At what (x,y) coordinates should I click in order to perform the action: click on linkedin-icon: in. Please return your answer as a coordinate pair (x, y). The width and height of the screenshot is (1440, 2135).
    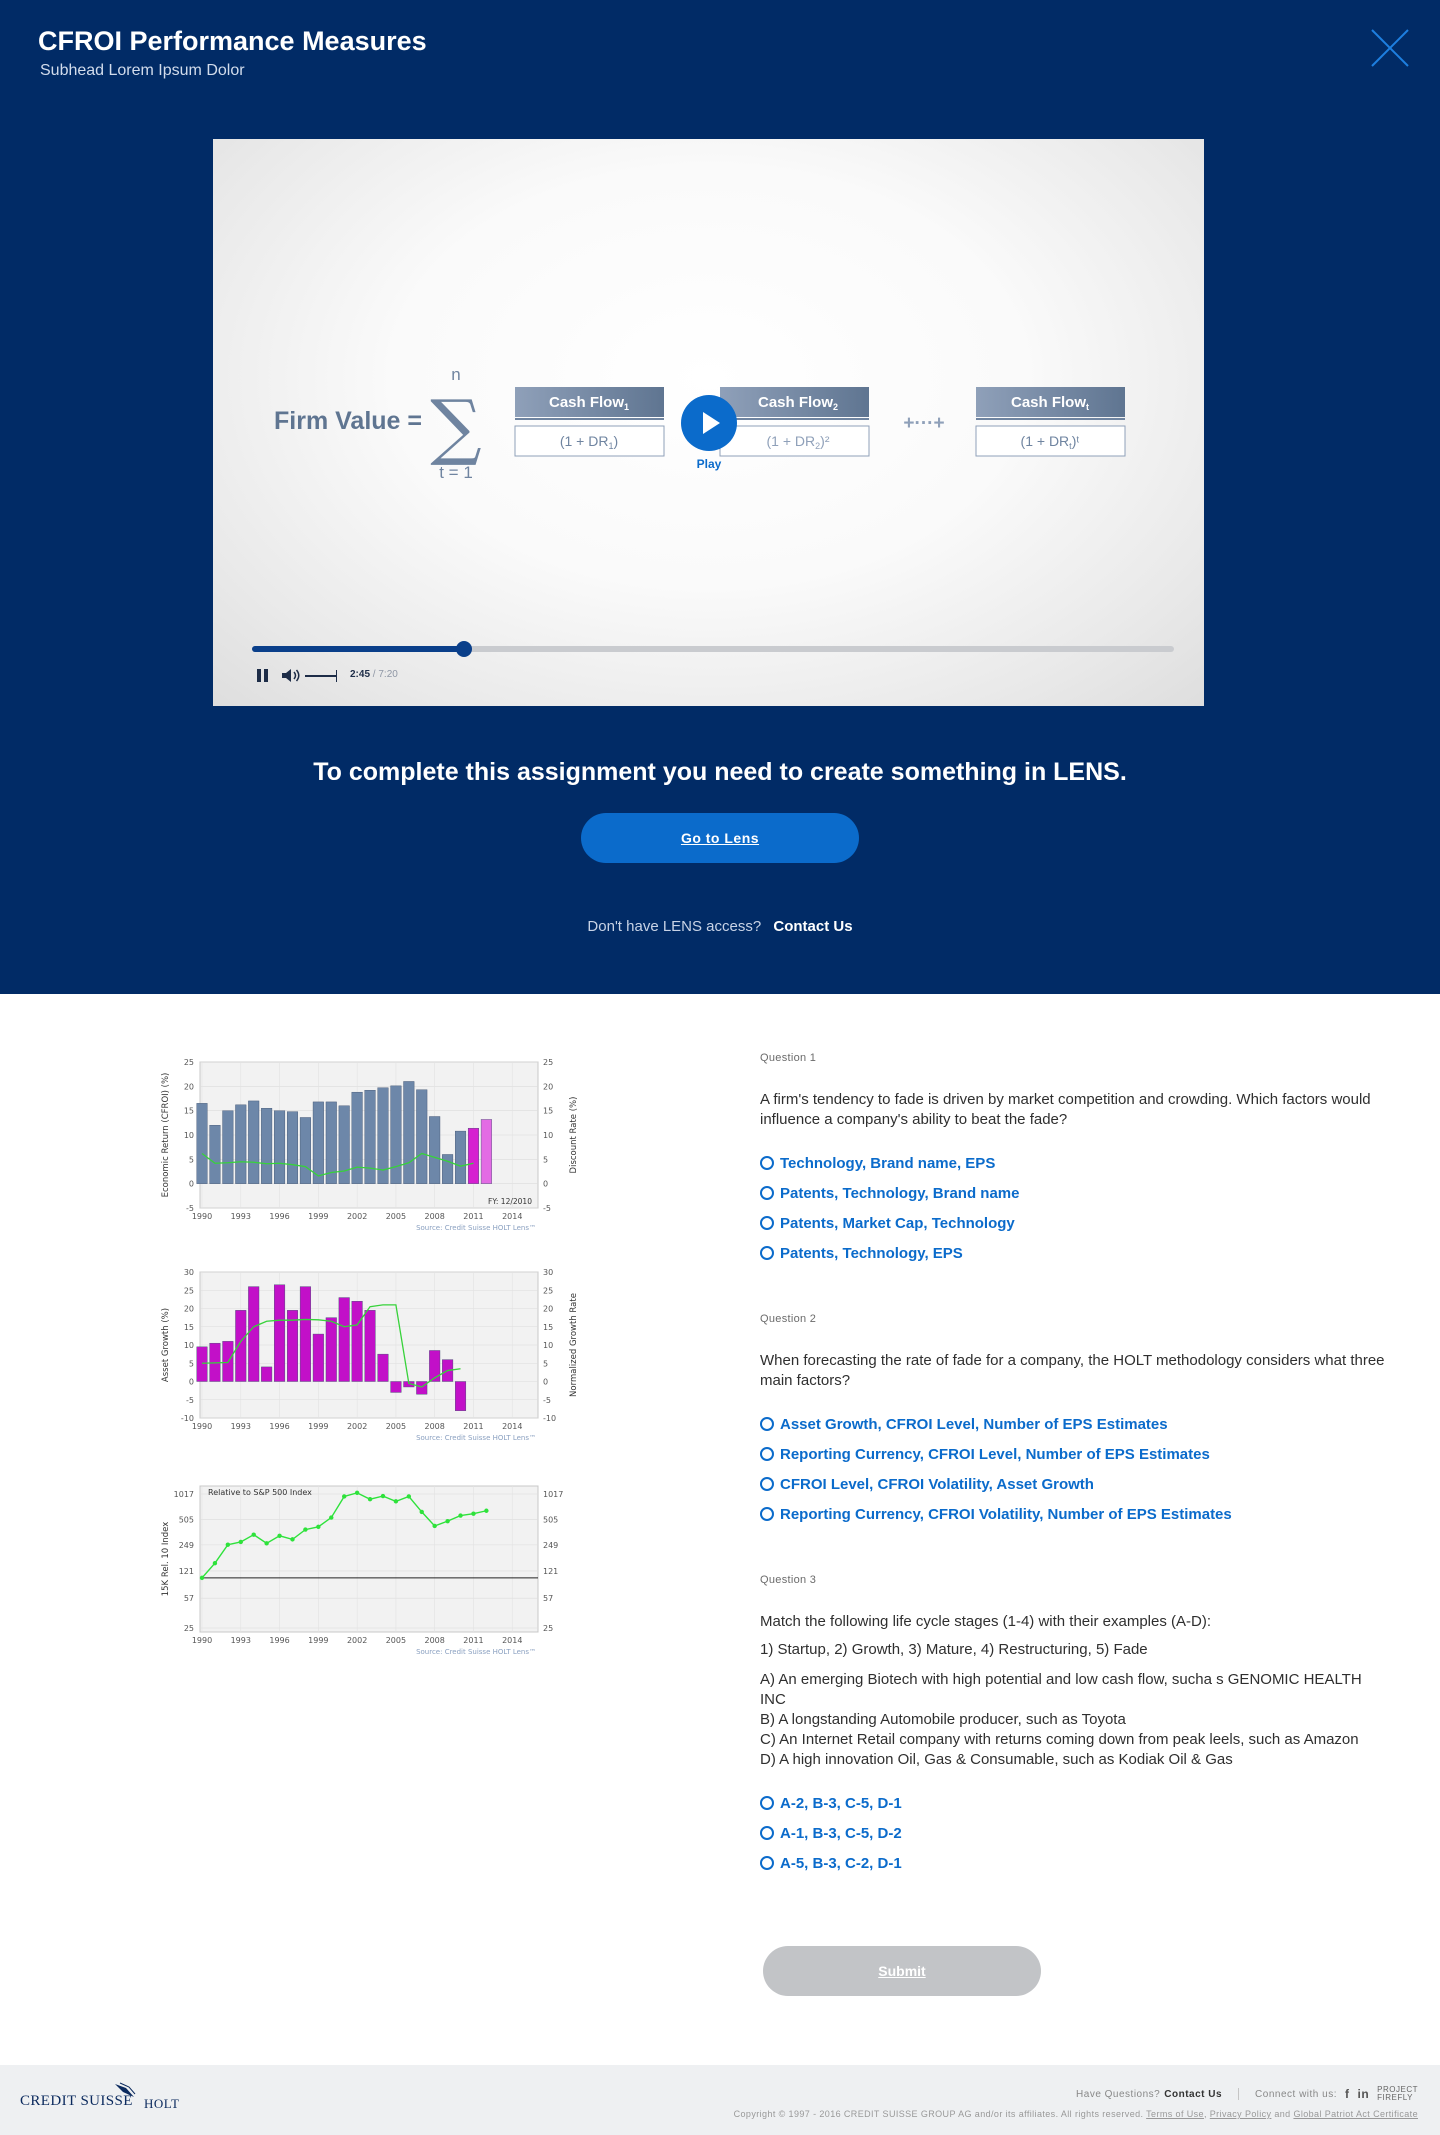
    Looking at the image, I should click on (1363, 2094).